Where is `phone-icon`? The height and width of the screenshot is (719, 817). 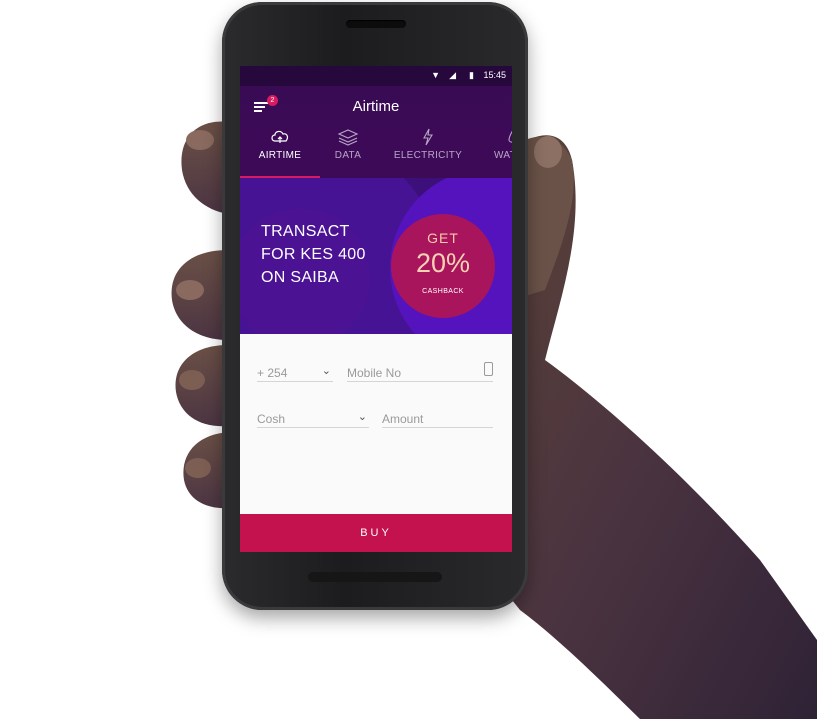 phone-icon is located at coordinates (488, 369).